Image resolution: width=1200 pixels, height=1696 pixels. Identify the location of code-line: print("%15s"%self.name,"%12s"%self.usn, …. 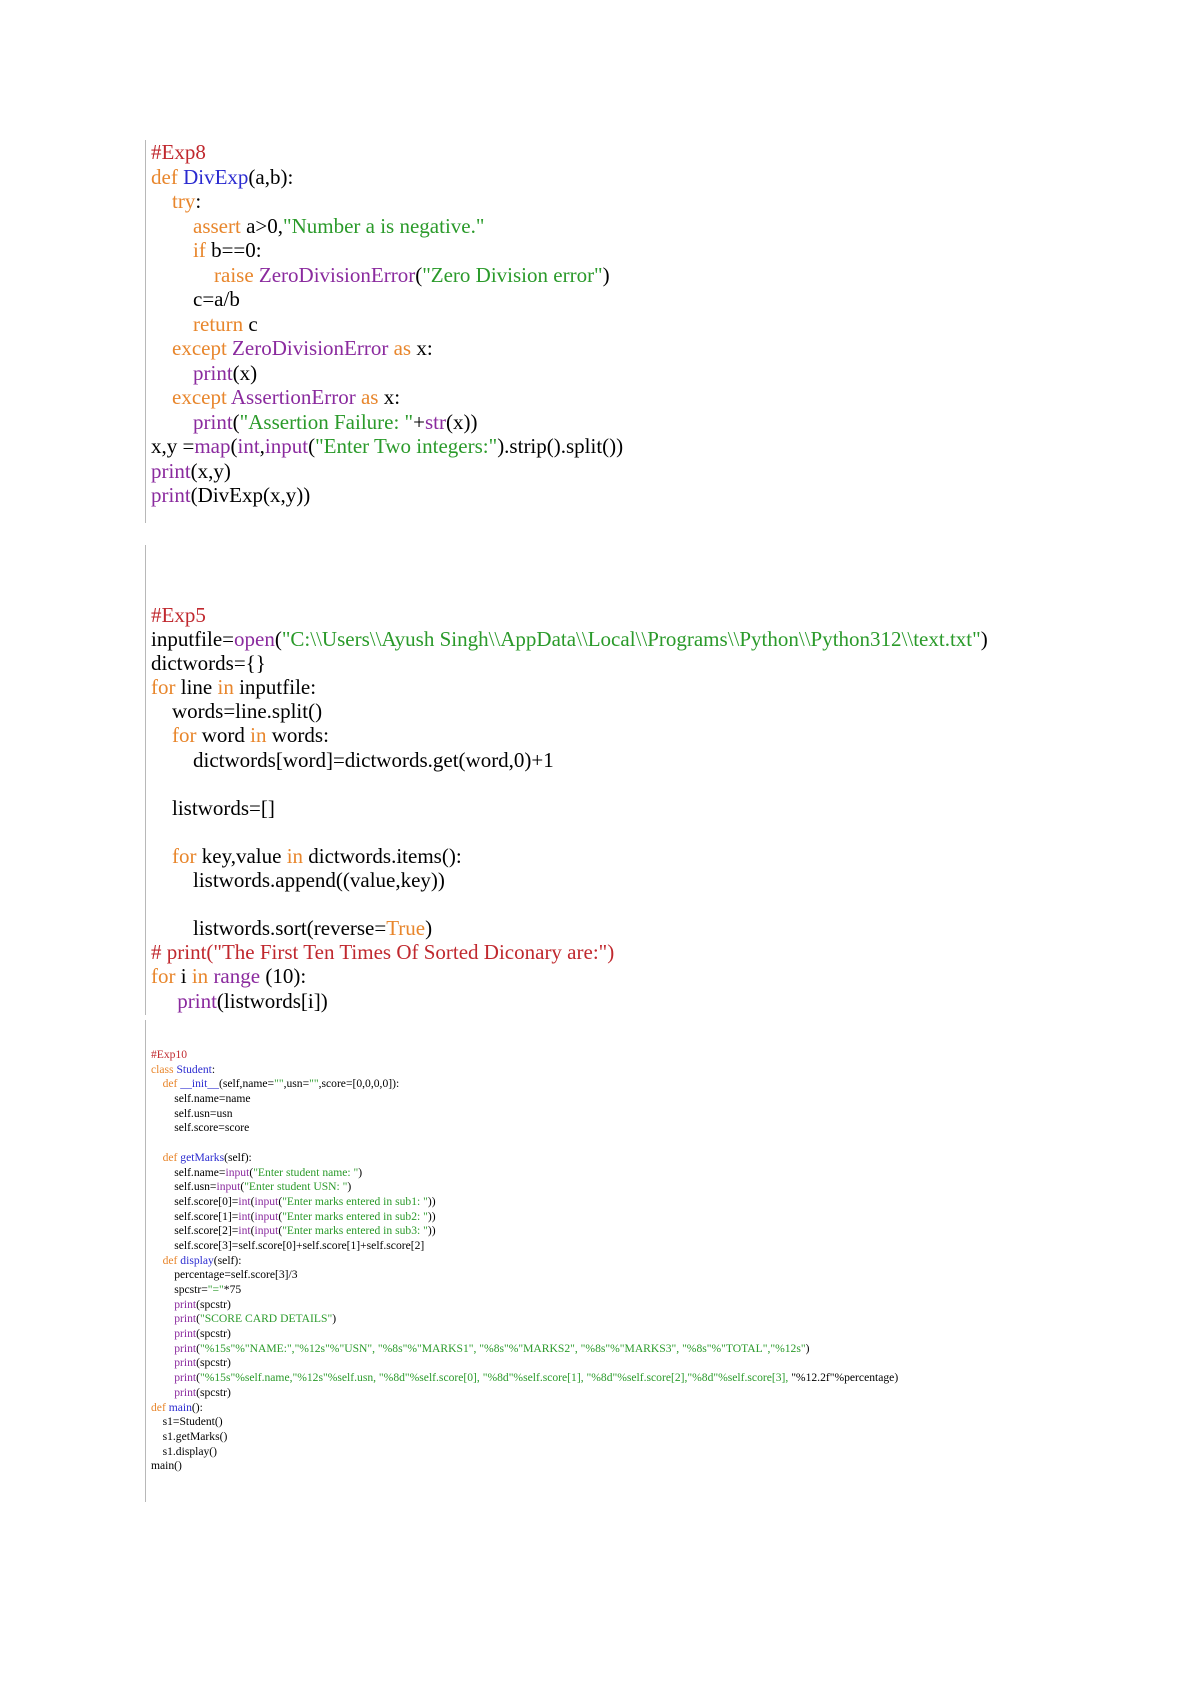
(524, 1378).